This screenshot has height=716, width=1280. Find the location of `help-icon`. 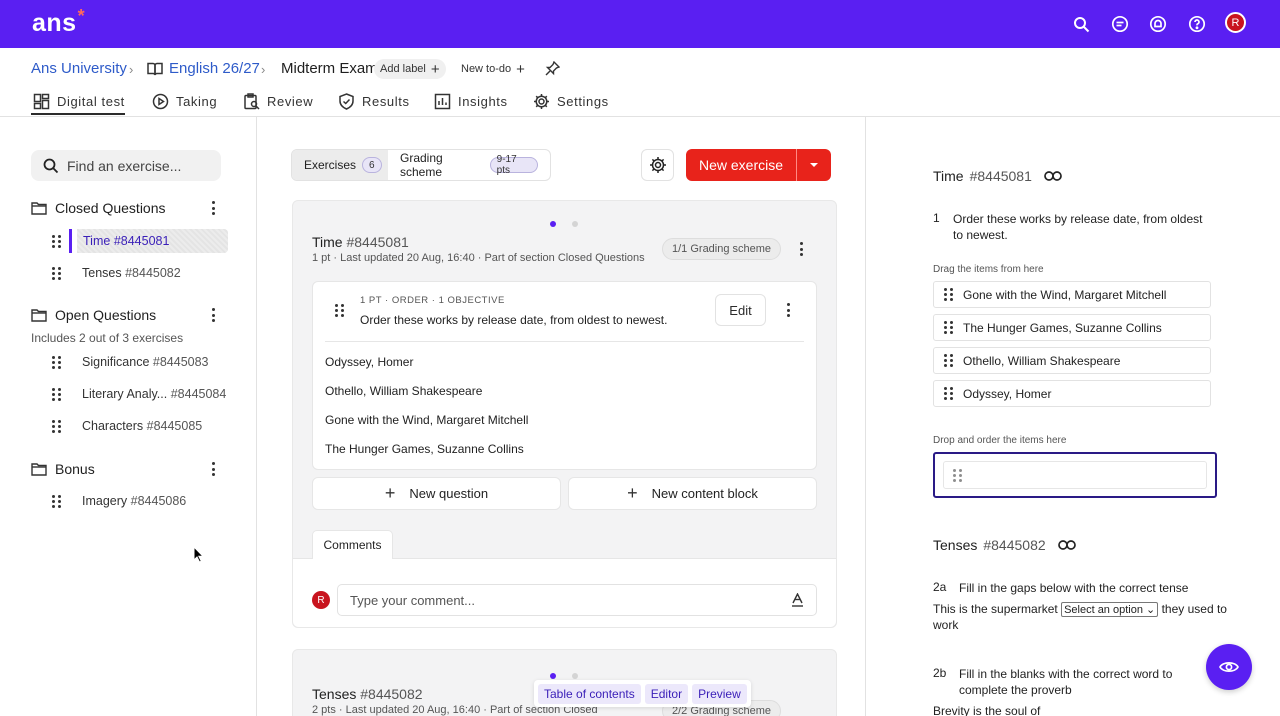

help-icon is located at coordinates (1197, 24).